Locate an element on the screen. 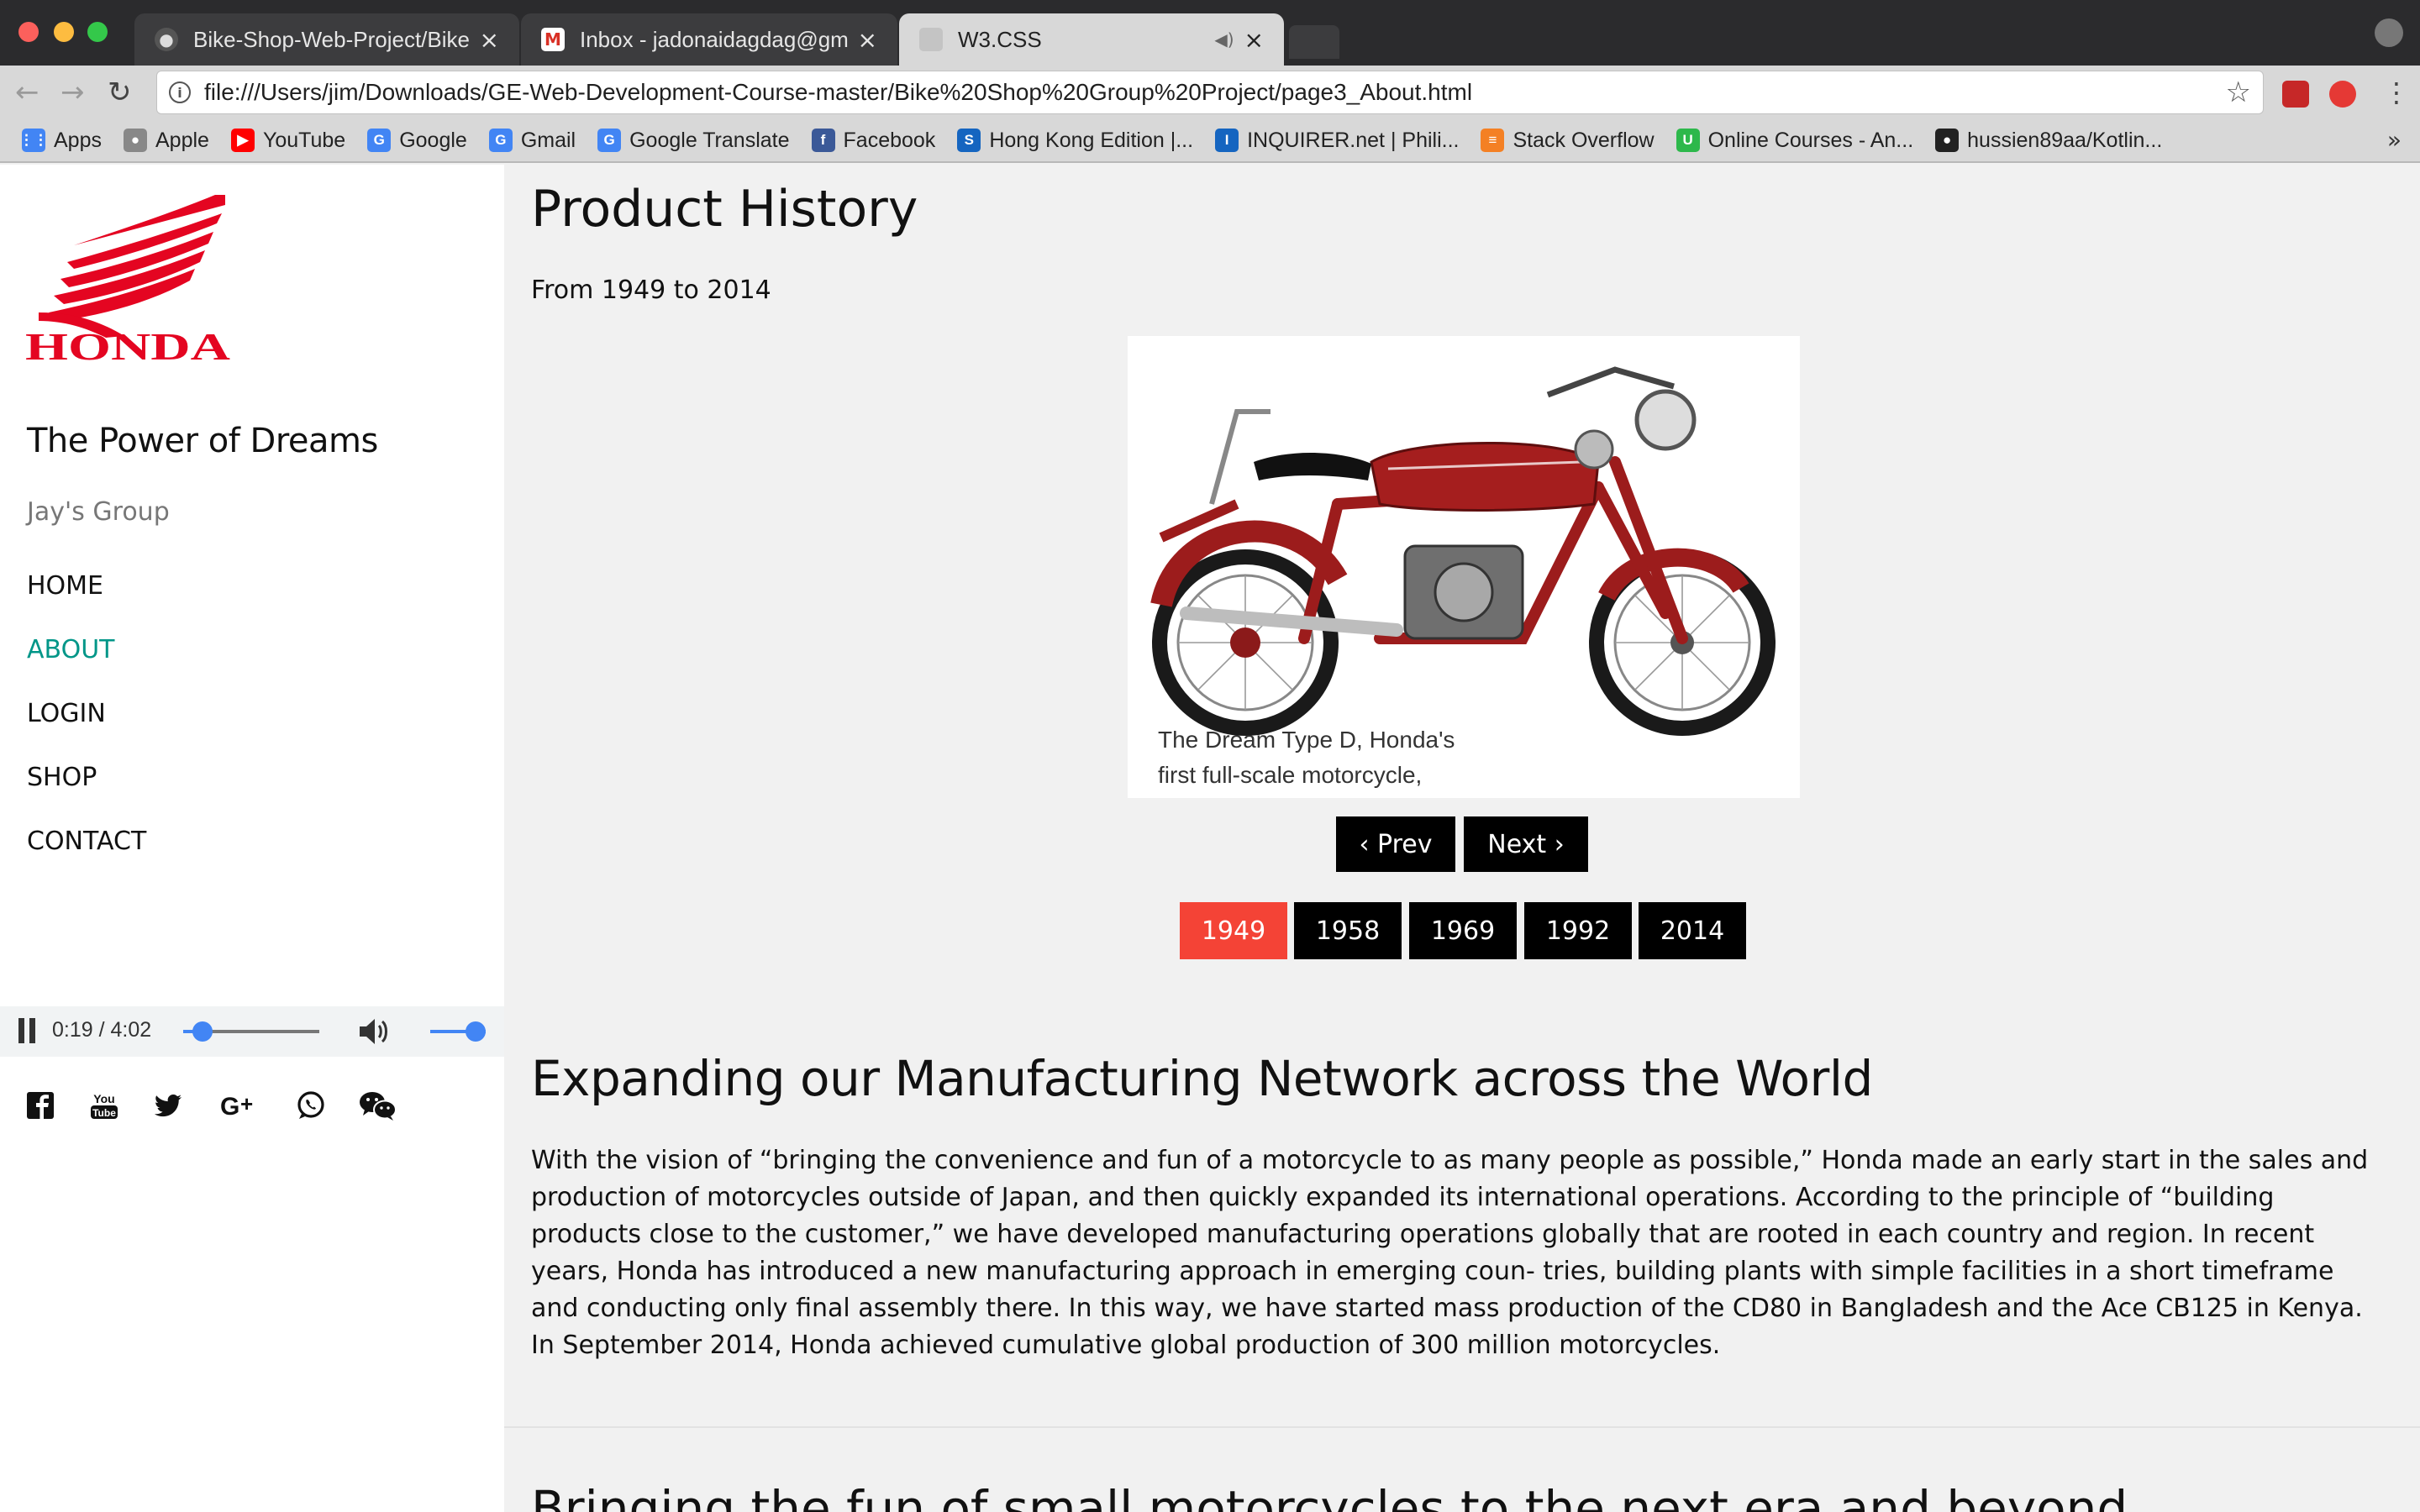 This screenshot has width=2420, height=1512. honda-wordmark: HONDA is located at coordinates (128, 344).